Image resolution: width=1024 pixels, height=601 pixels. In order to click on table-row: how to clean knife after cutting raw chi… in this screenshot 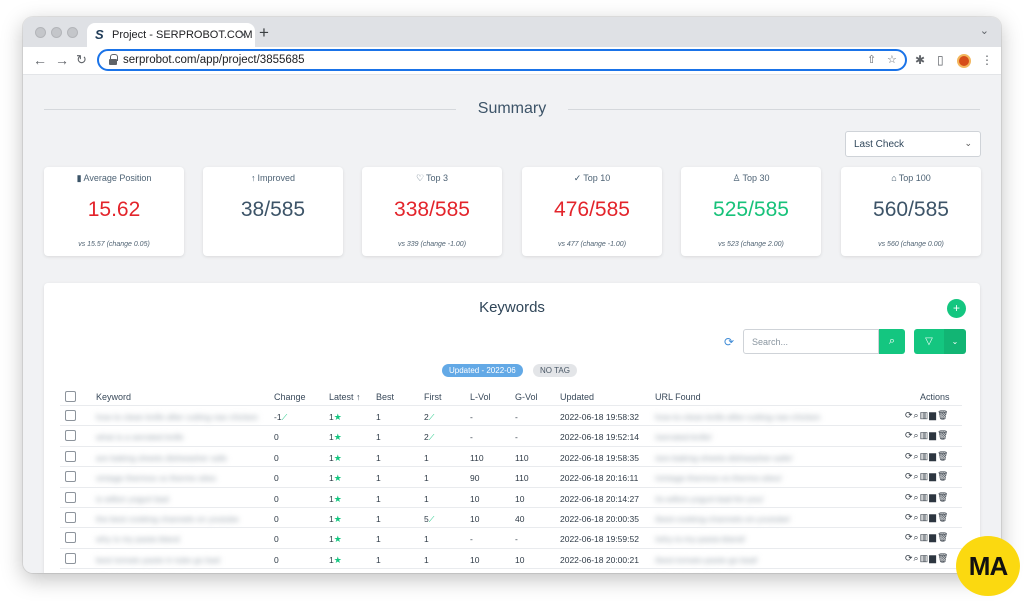, I will do `click(511, 415)`.